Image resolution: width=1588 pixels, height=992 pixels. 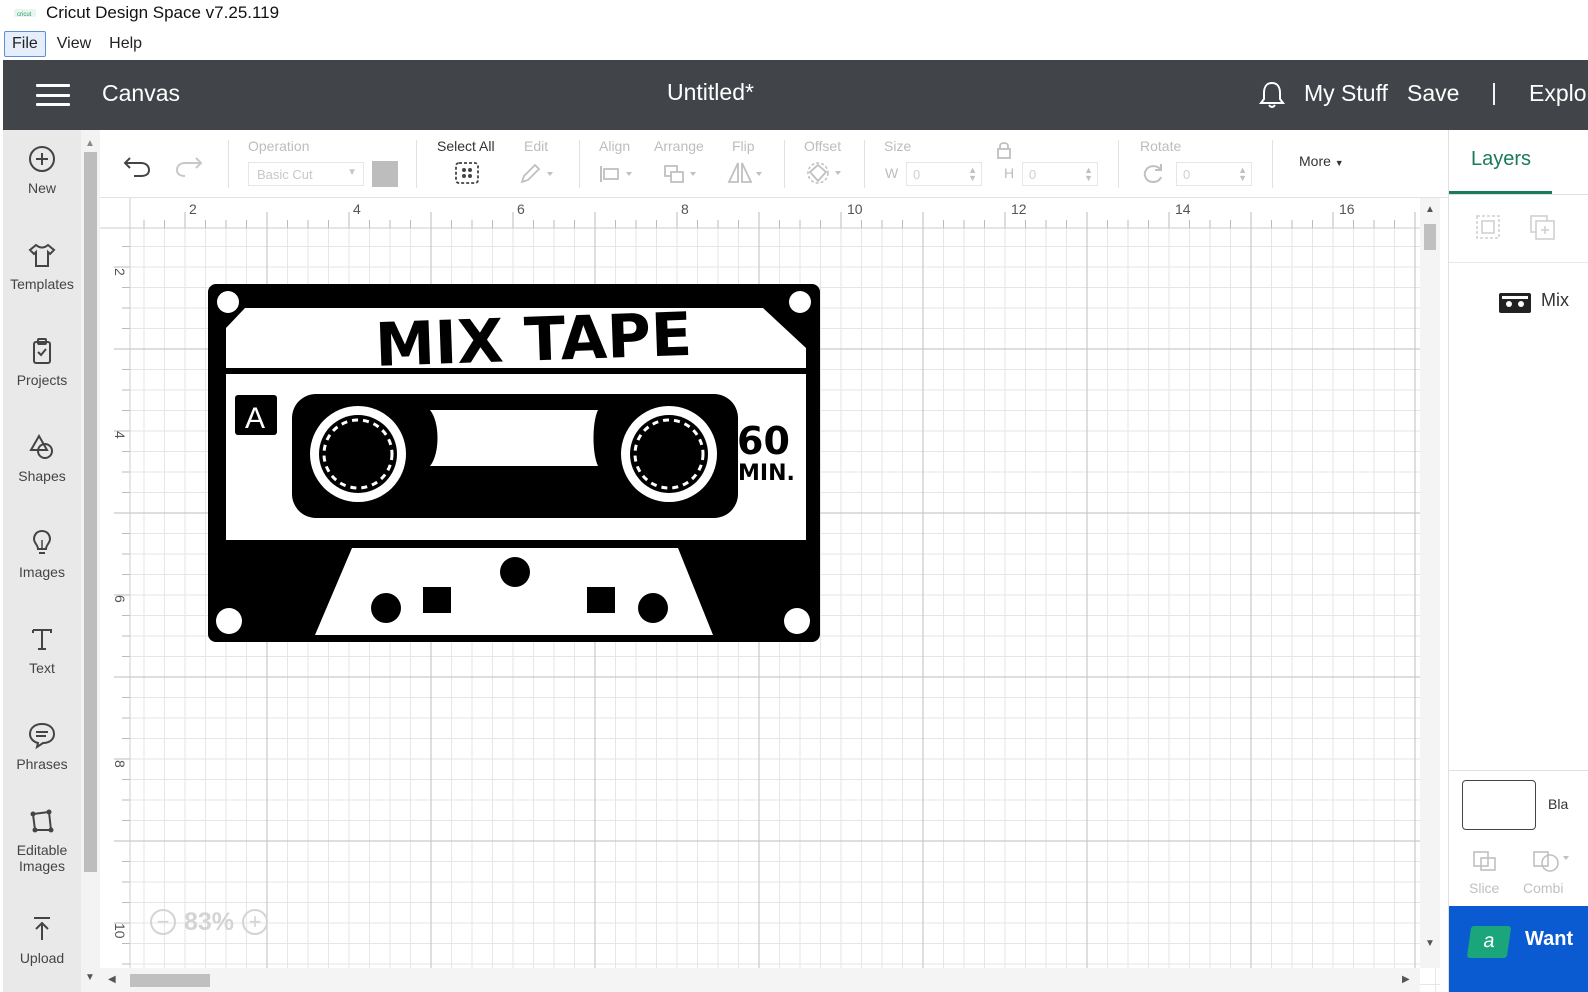 What do you see at coordinates (137, 166) in the screenshot?
I see `undo-icon` at bounding box center [137, 166].